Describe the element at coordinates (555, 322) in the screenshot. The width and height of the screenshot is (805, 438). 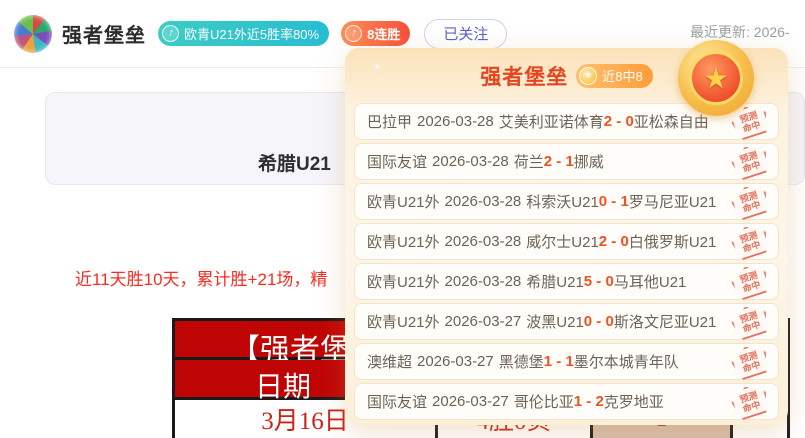
I see `row-home-team: 波黑U21` at that location.